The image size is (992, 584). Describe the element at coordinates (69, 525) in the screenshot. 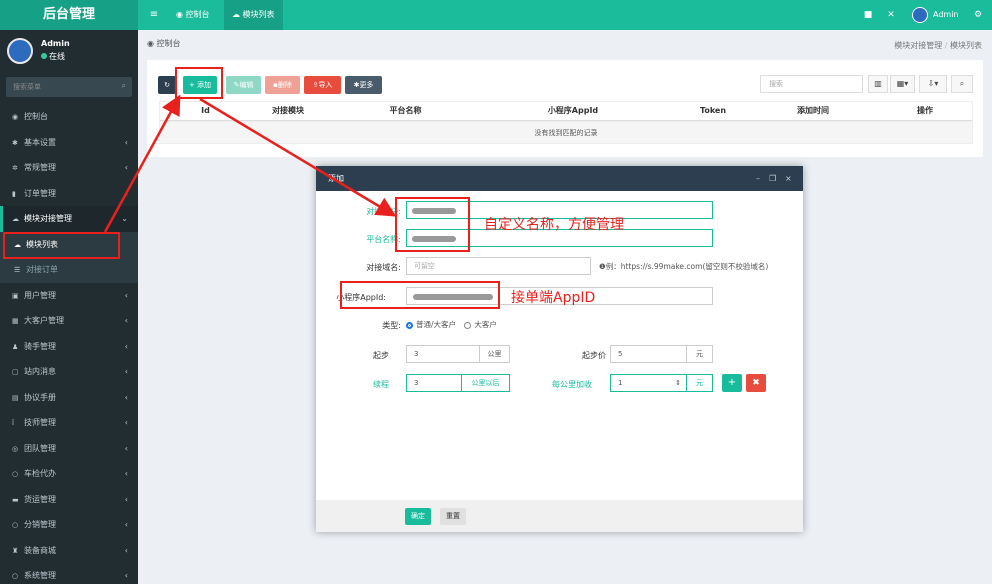

I see `sidebar-item-distribution: ○ 分销管理 ‹` at that location.